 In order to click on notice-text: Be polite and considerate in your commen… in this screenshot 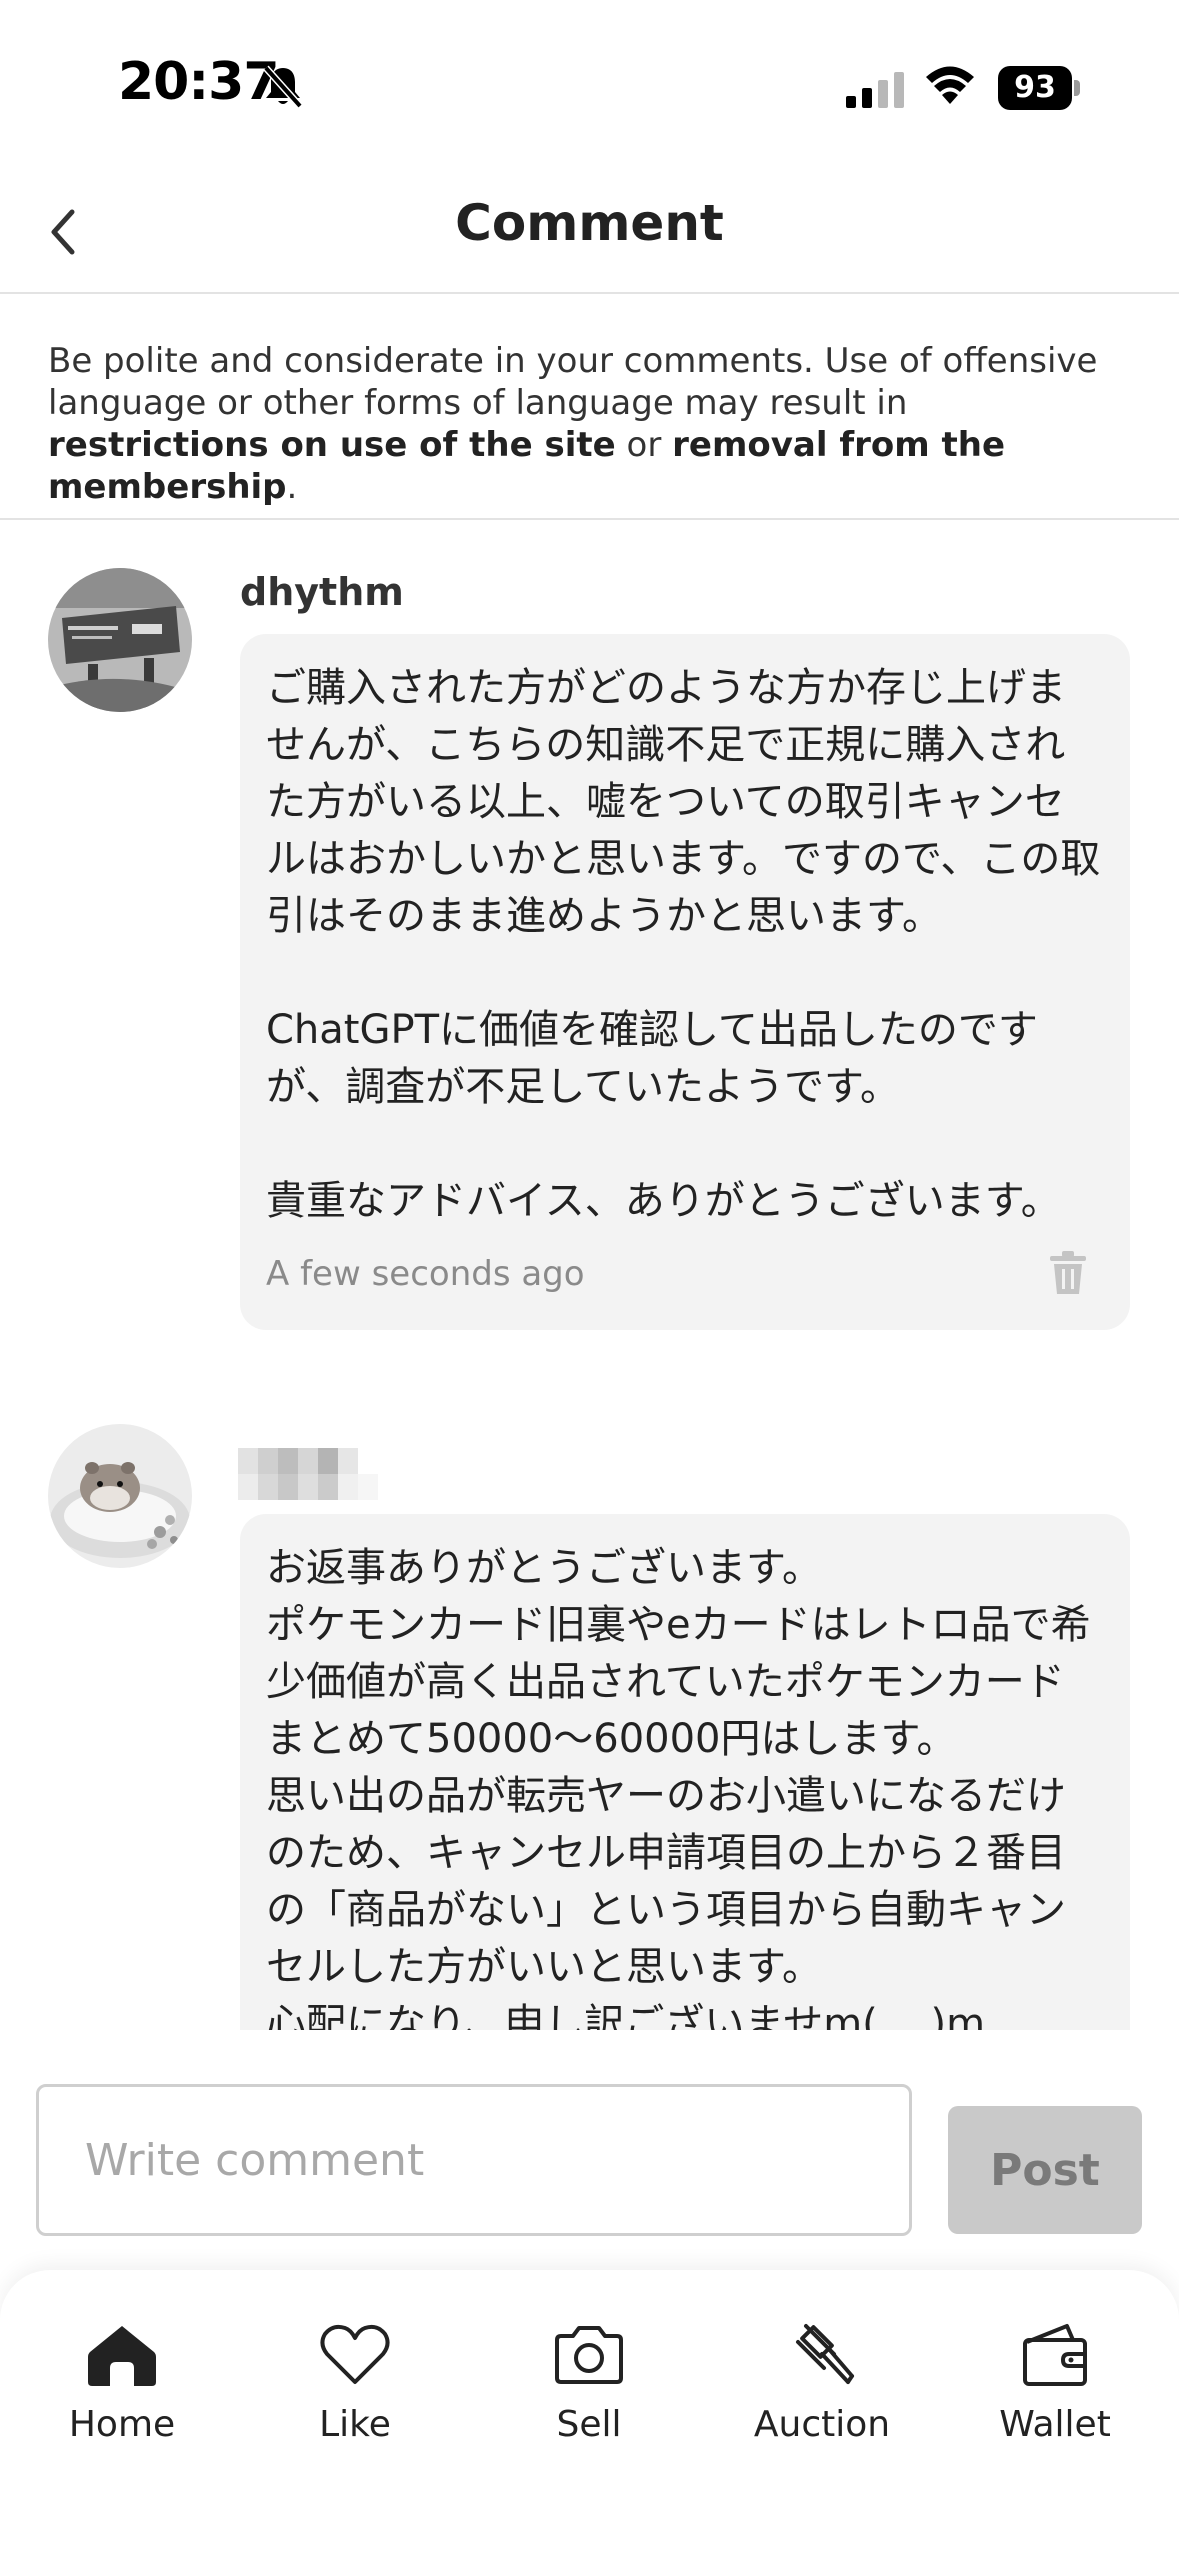, I will do `click(573, 382)`.